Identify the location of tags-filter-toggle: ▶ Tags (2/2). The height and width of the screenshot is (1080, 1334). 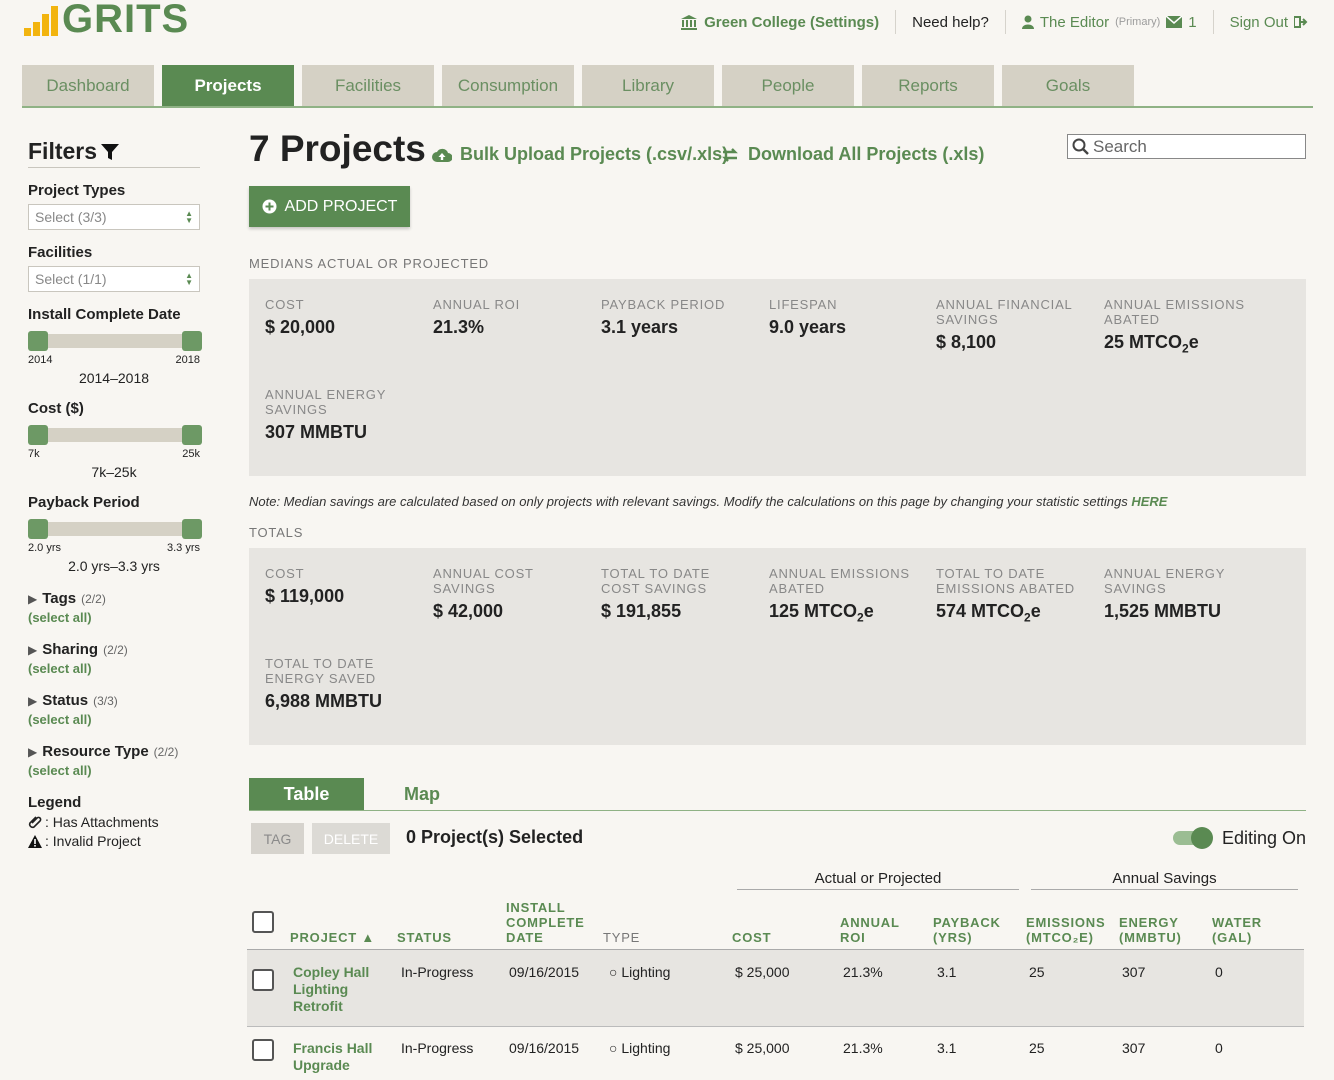
(114, 598).